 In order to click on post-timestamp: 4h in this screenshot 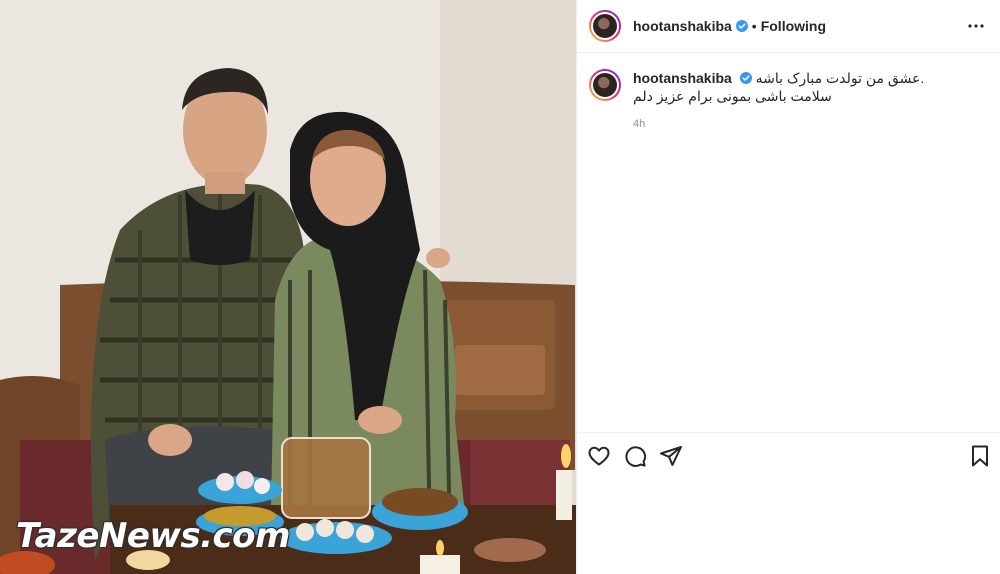, I will do `click(778, 124)`.